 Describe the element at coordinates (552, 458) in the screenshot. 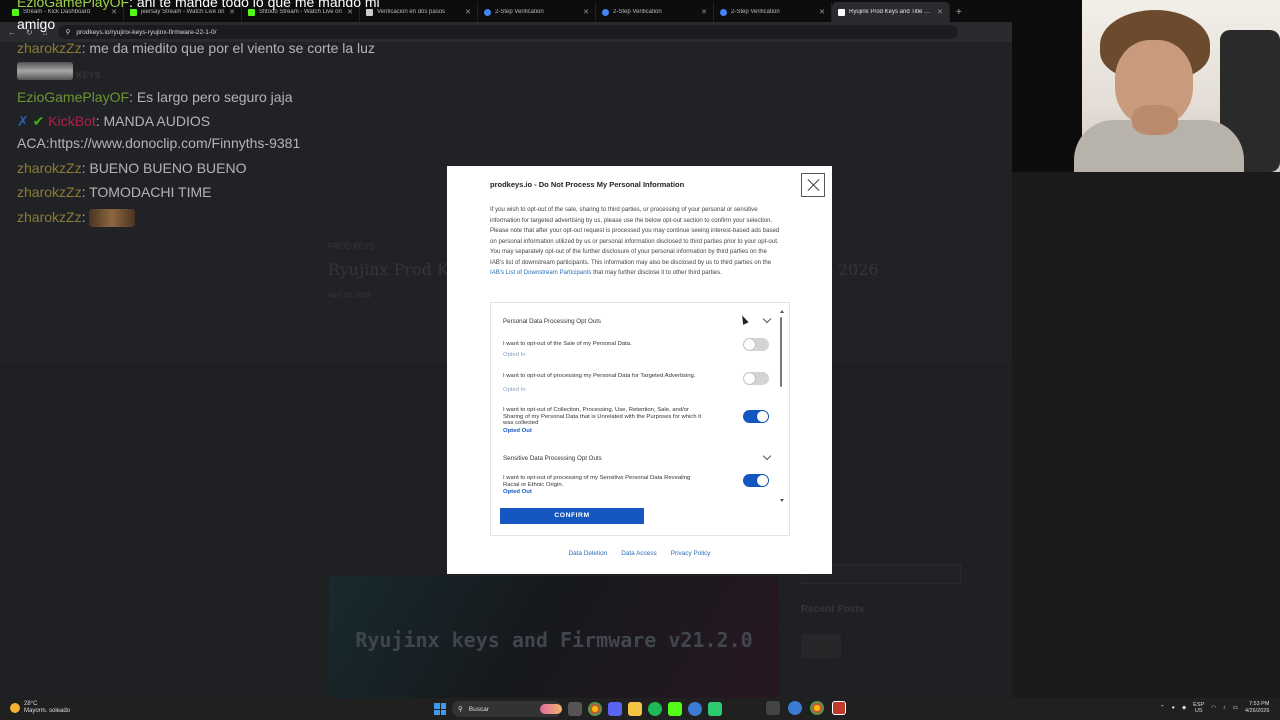

I see `section-heading-sensitive: Sensitive Data Processing Opt Outs` at that location.